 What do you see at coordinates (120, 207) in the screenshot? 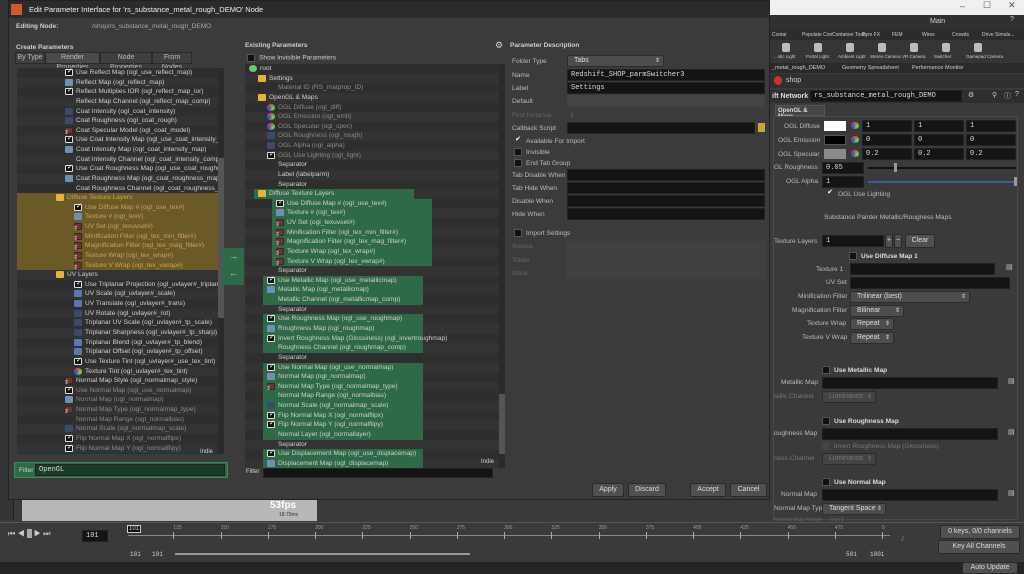
I see `tree-row: Use Diffuse Map # (ogl_use_tex#)` at bounding box center [120, 207].